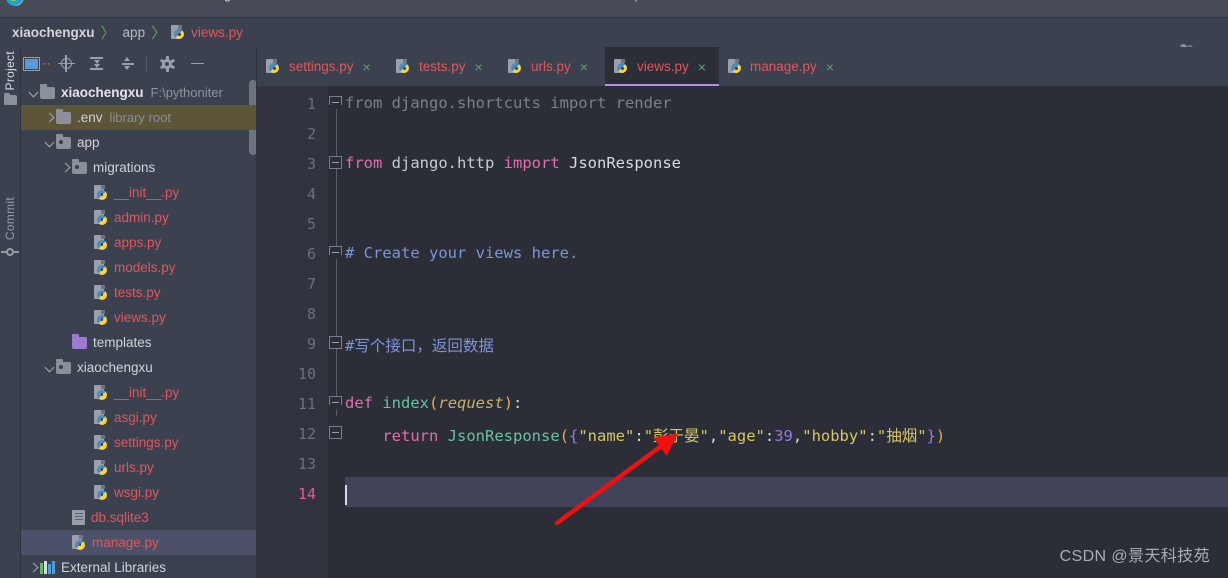 Image resolution: width=1228 pixels, height=578 pixels. Describe the element at coordinates (96, 63) in the screenshot. I see `expand-all-button` at that location.